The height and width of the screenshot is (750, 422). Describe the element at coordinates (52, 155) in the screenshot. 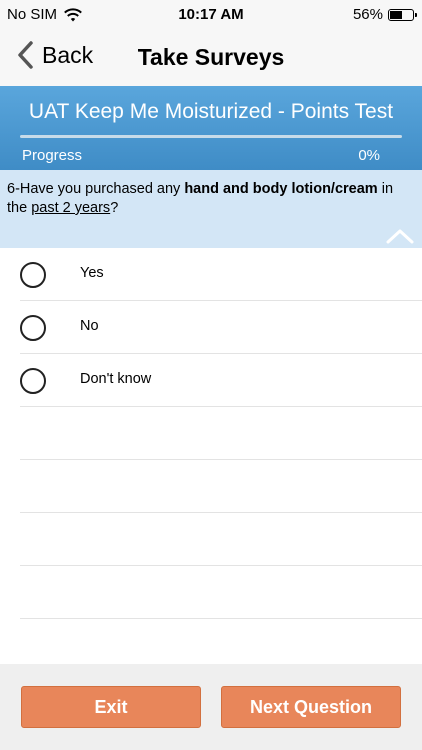

I see `progress-label: Progress` at that location.